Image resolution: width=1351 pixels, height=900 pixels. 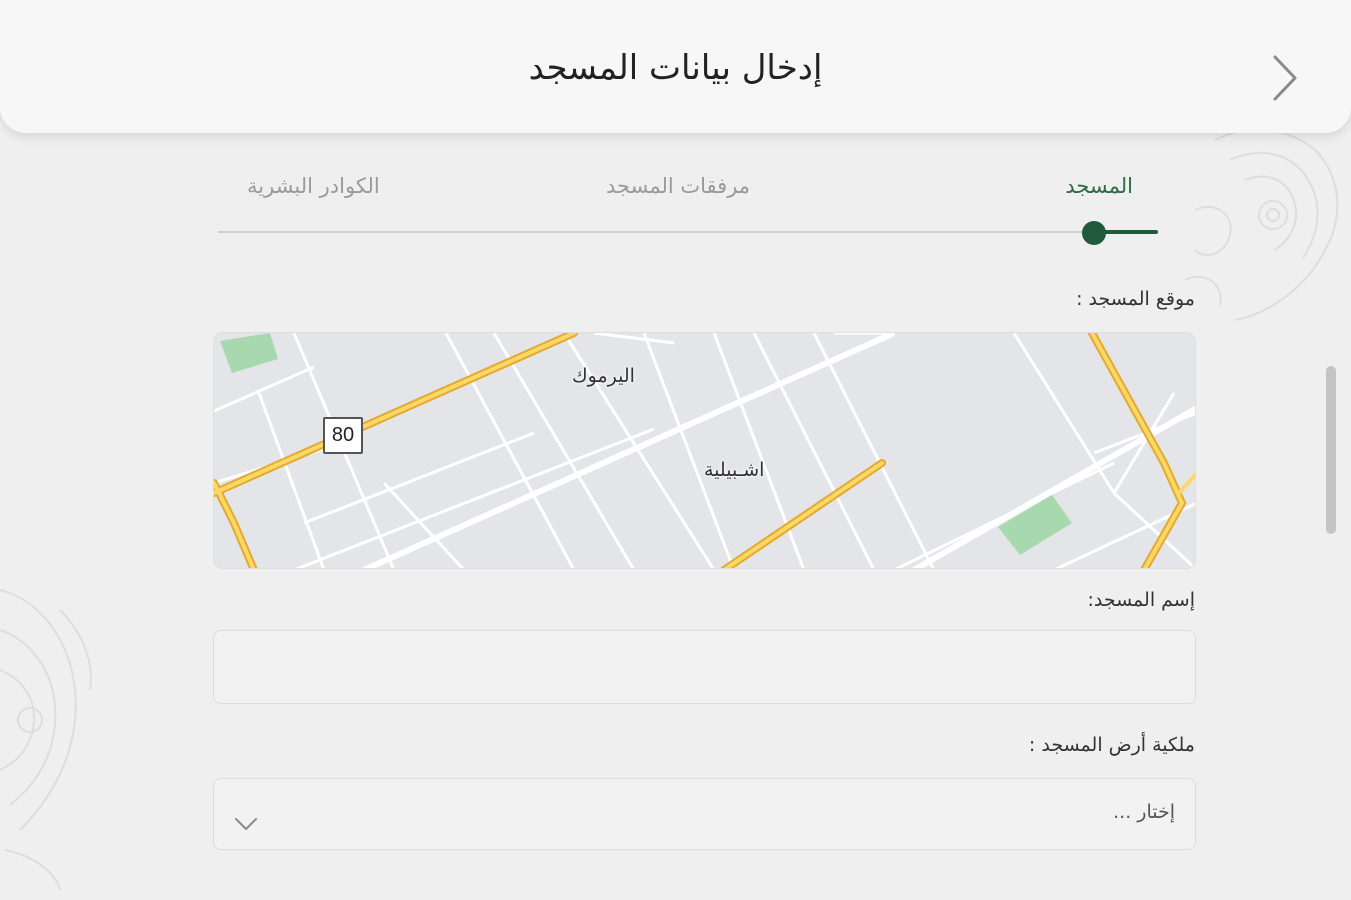 What do you see at coordinates (603, 376) in the screenshot?
I see `map-label-yarmouk: اليرموك` at bounding box center [603, 376].